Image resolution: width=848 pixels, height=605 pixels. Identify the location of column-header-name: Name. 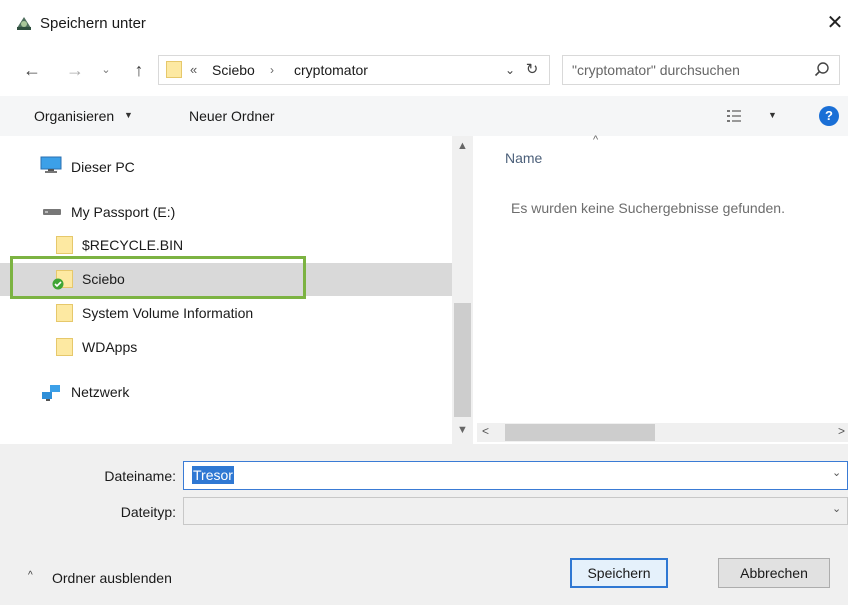
(523, 158).